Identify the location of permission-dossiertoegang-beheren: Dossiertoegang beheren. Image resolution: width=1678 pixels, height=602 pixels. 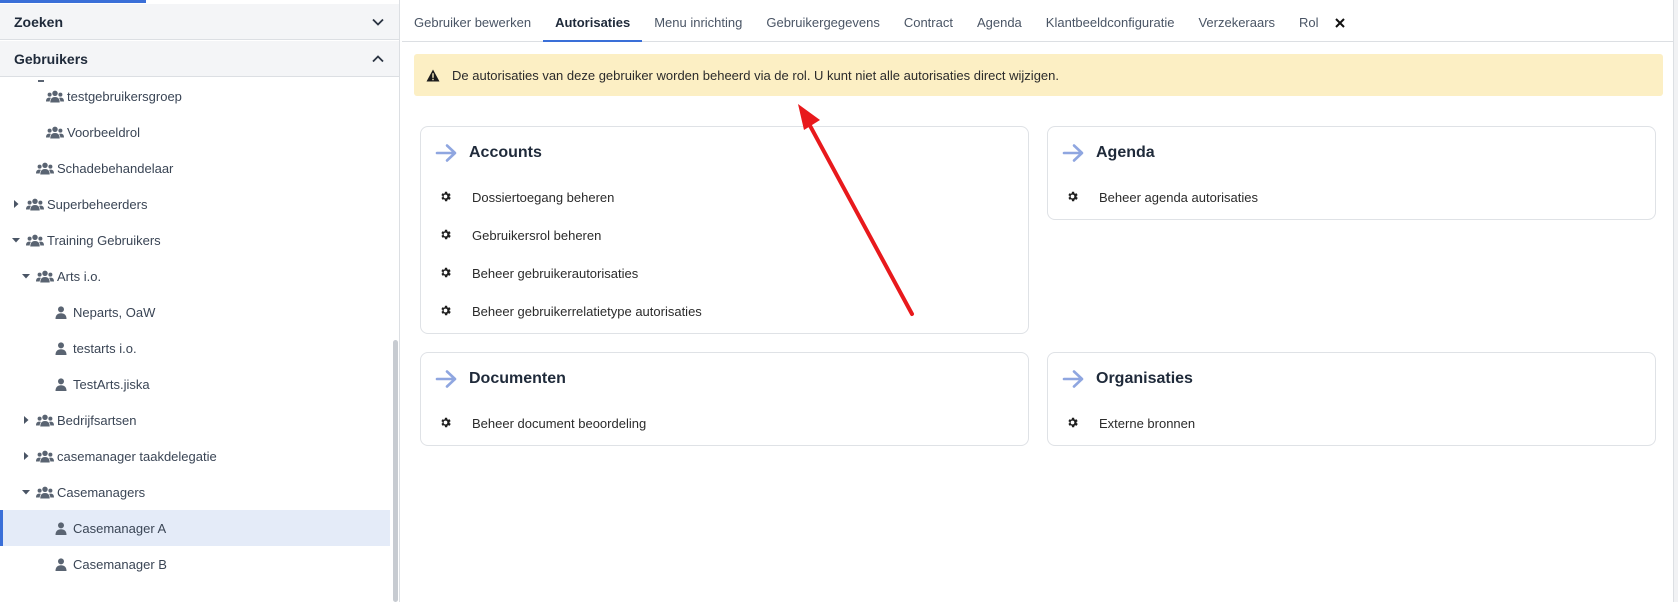
(526, 197).